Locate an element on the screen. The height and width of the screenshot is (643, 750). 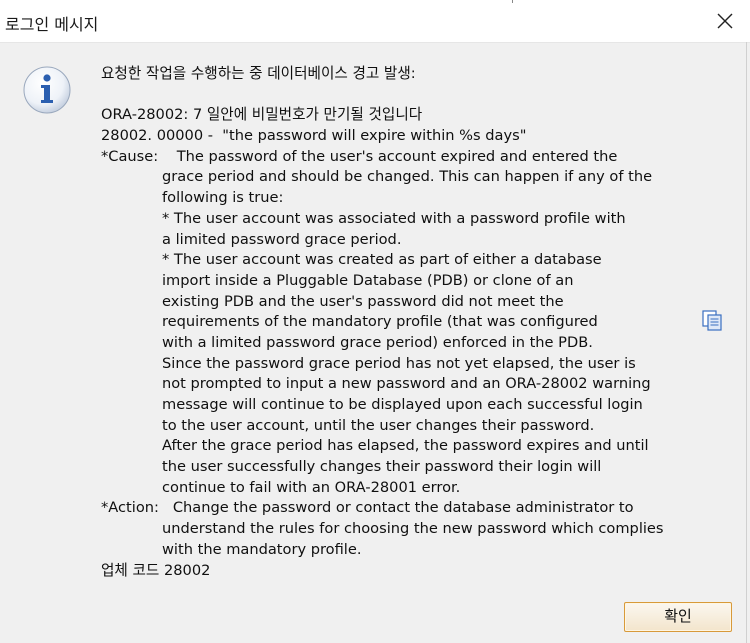
copy-icon is located at coordinates (712, 321).